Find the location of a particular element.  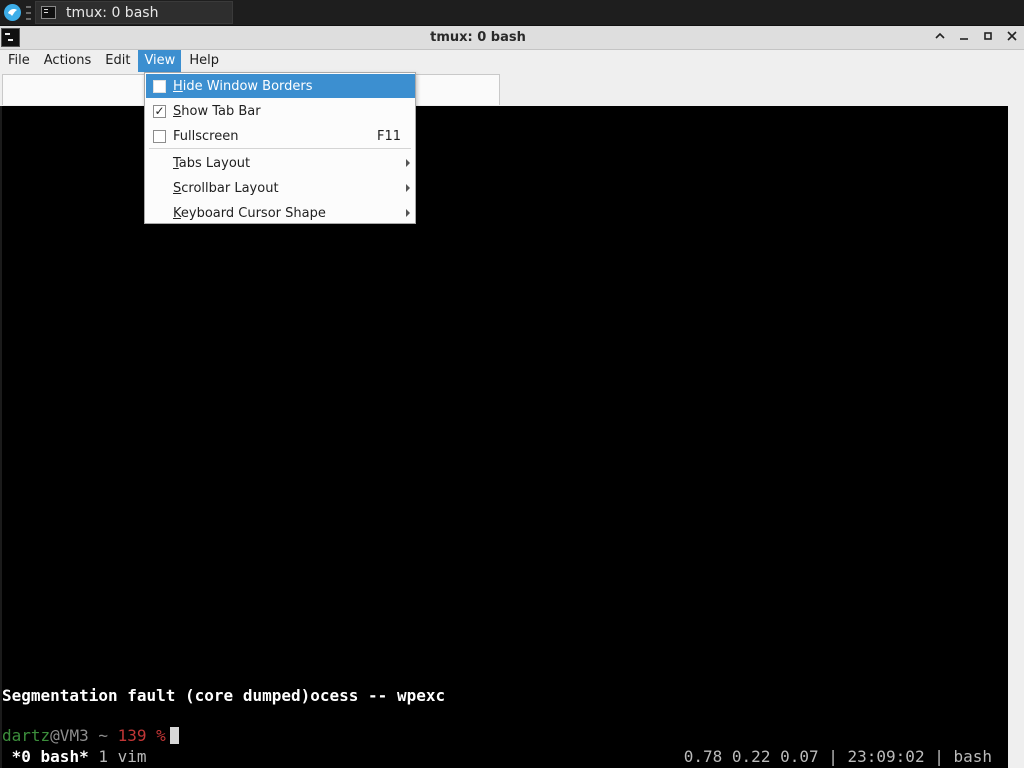

menu-item-text: ide Window Borders is located at coordinates (247, 86).